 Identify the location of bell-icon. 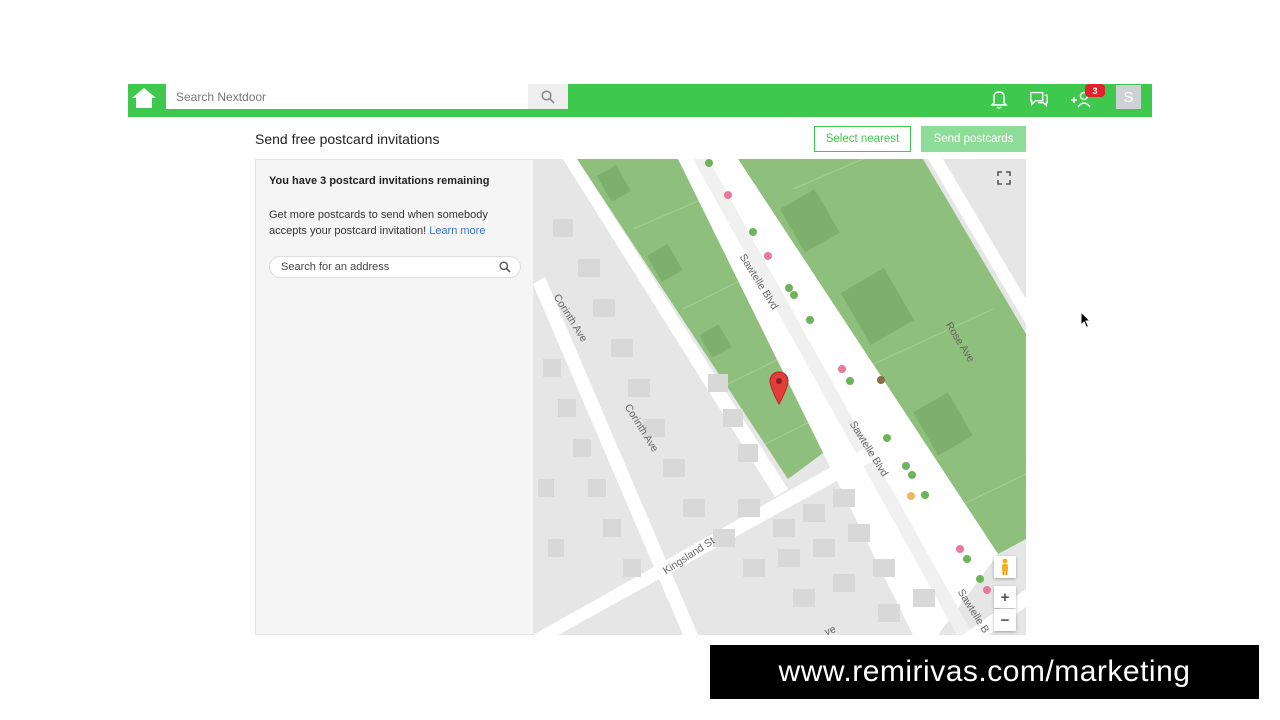
(999, 99).